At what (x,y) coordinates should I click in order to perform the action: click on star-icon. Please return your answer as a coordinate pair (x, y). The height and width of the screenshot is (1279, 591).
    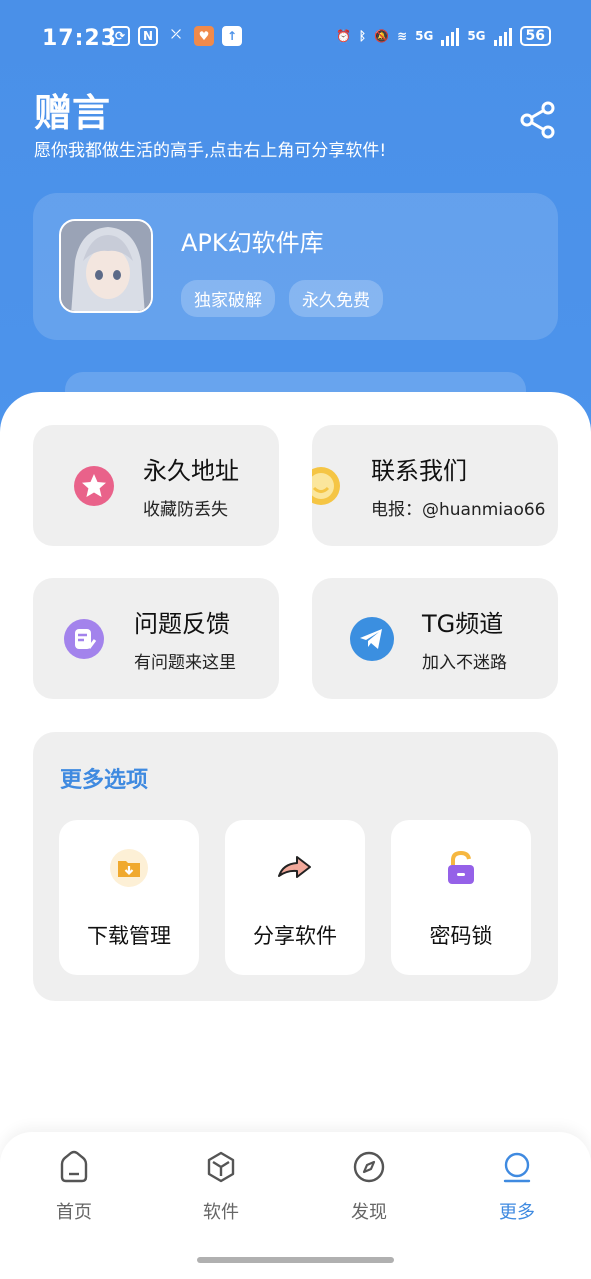
    Looking at the image, I should click on (94, 486).